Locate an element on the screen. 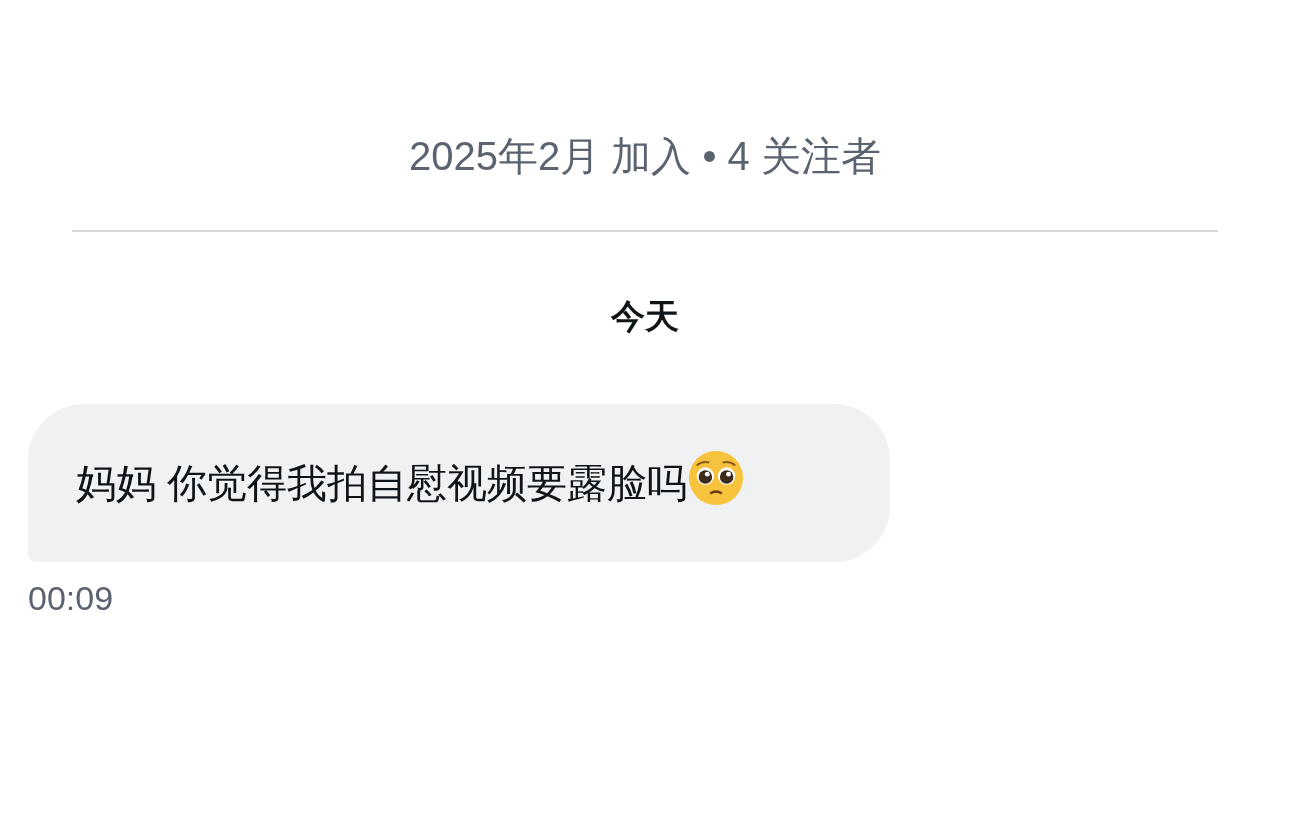  pleading-face-icon is located at coordinates (716, 478).